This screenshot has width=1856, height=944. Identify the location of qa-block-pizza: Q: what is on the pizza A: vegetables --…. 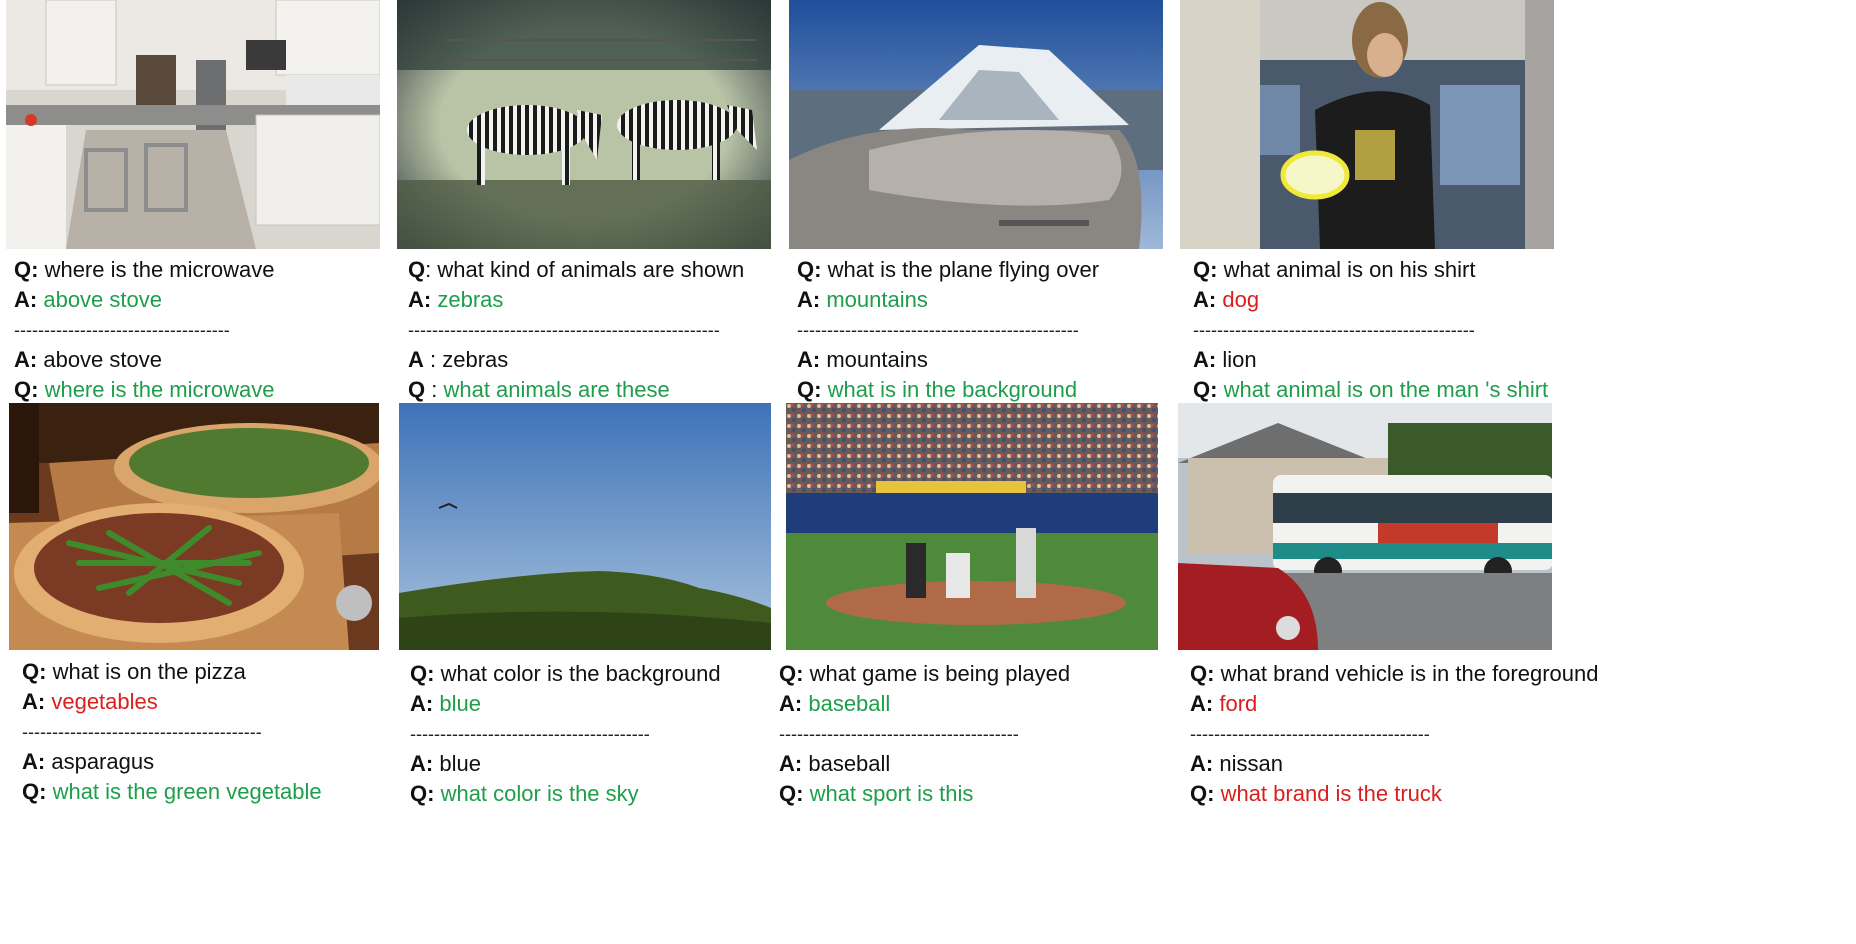
(172, 732).